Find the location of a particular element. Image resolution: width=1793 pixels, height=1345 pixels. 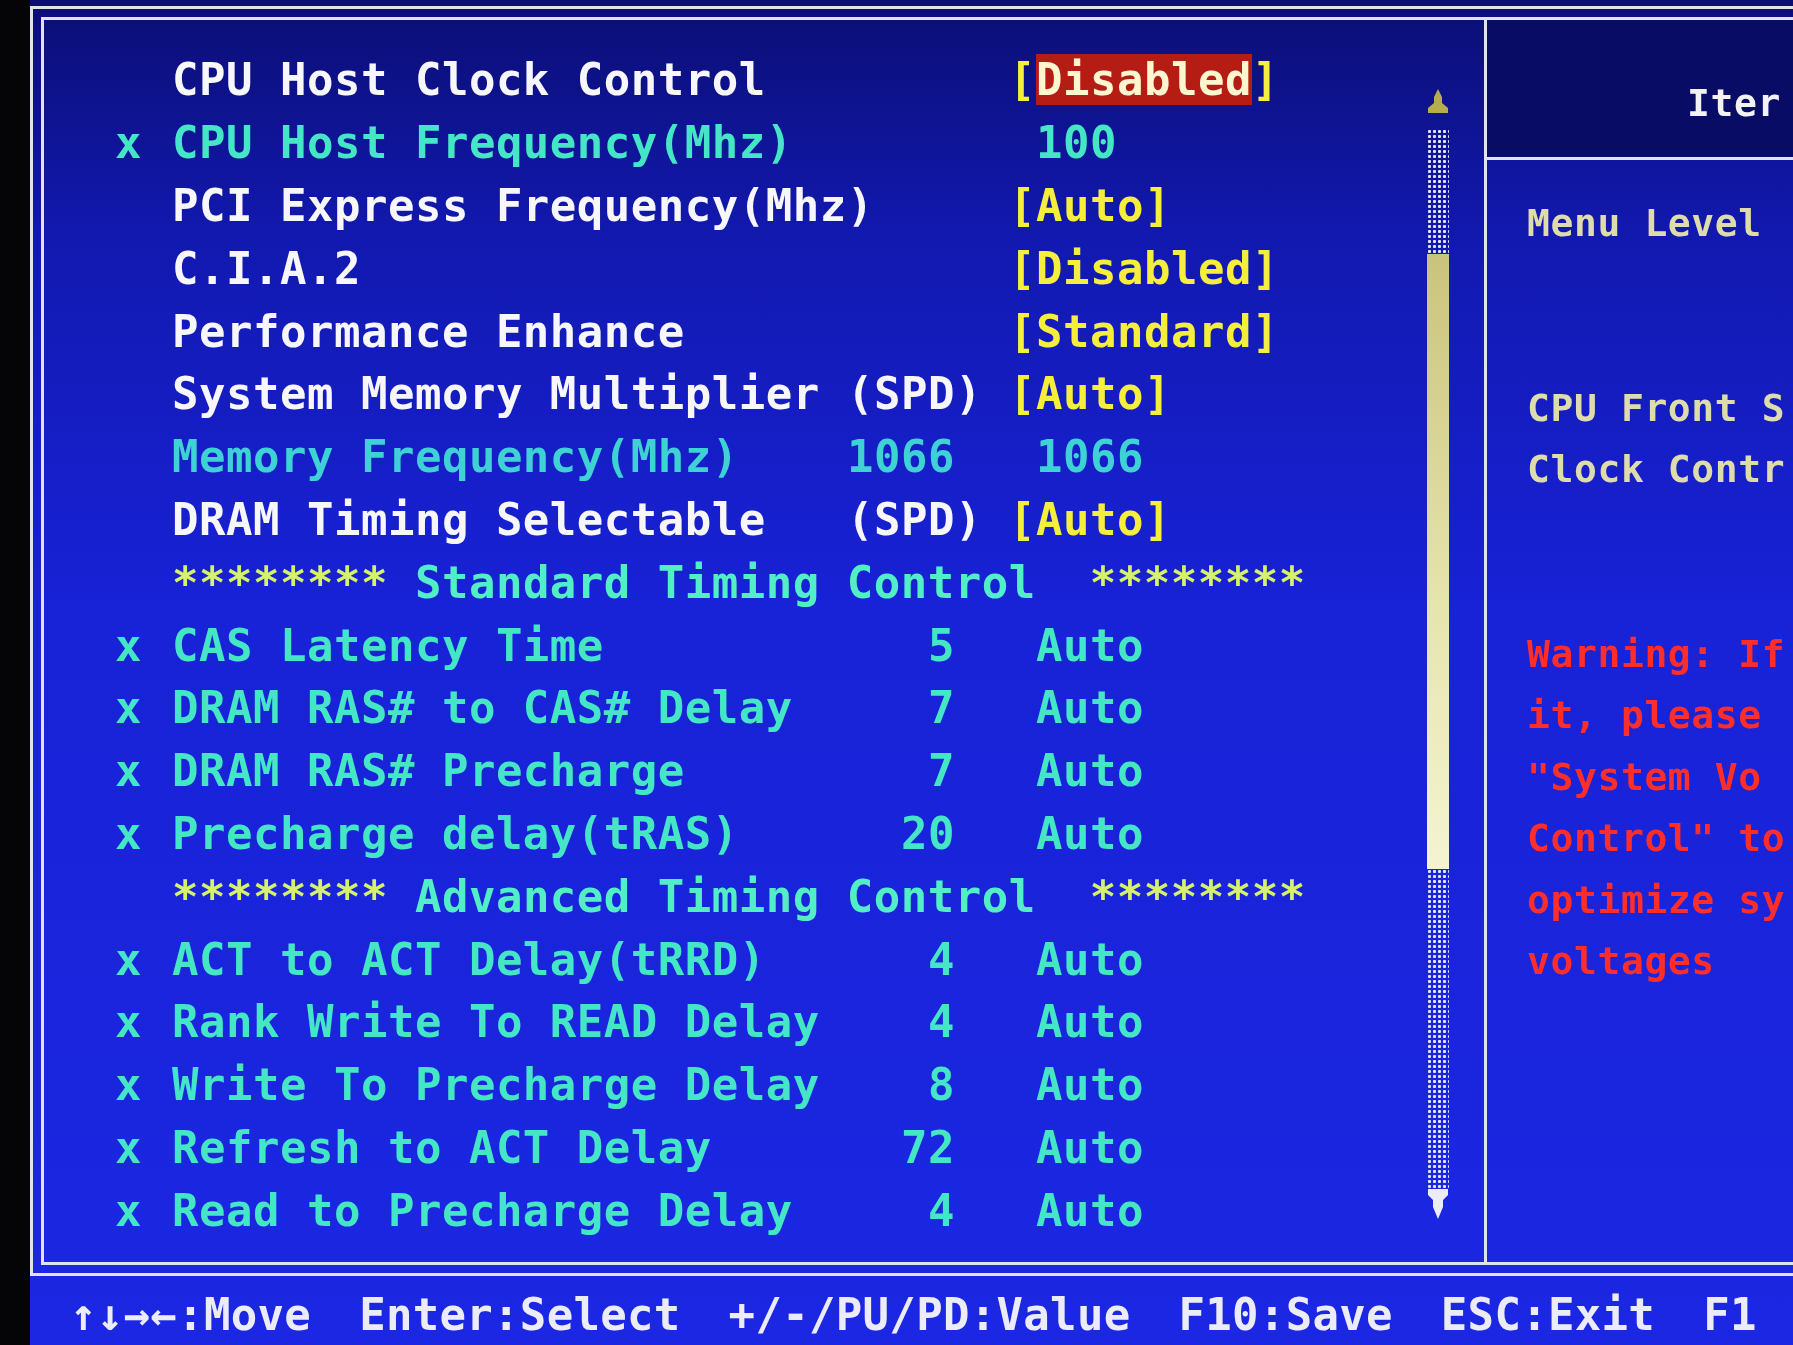

setting-label: Precharge delay(tRAS) is located at coordinates (455, 833).